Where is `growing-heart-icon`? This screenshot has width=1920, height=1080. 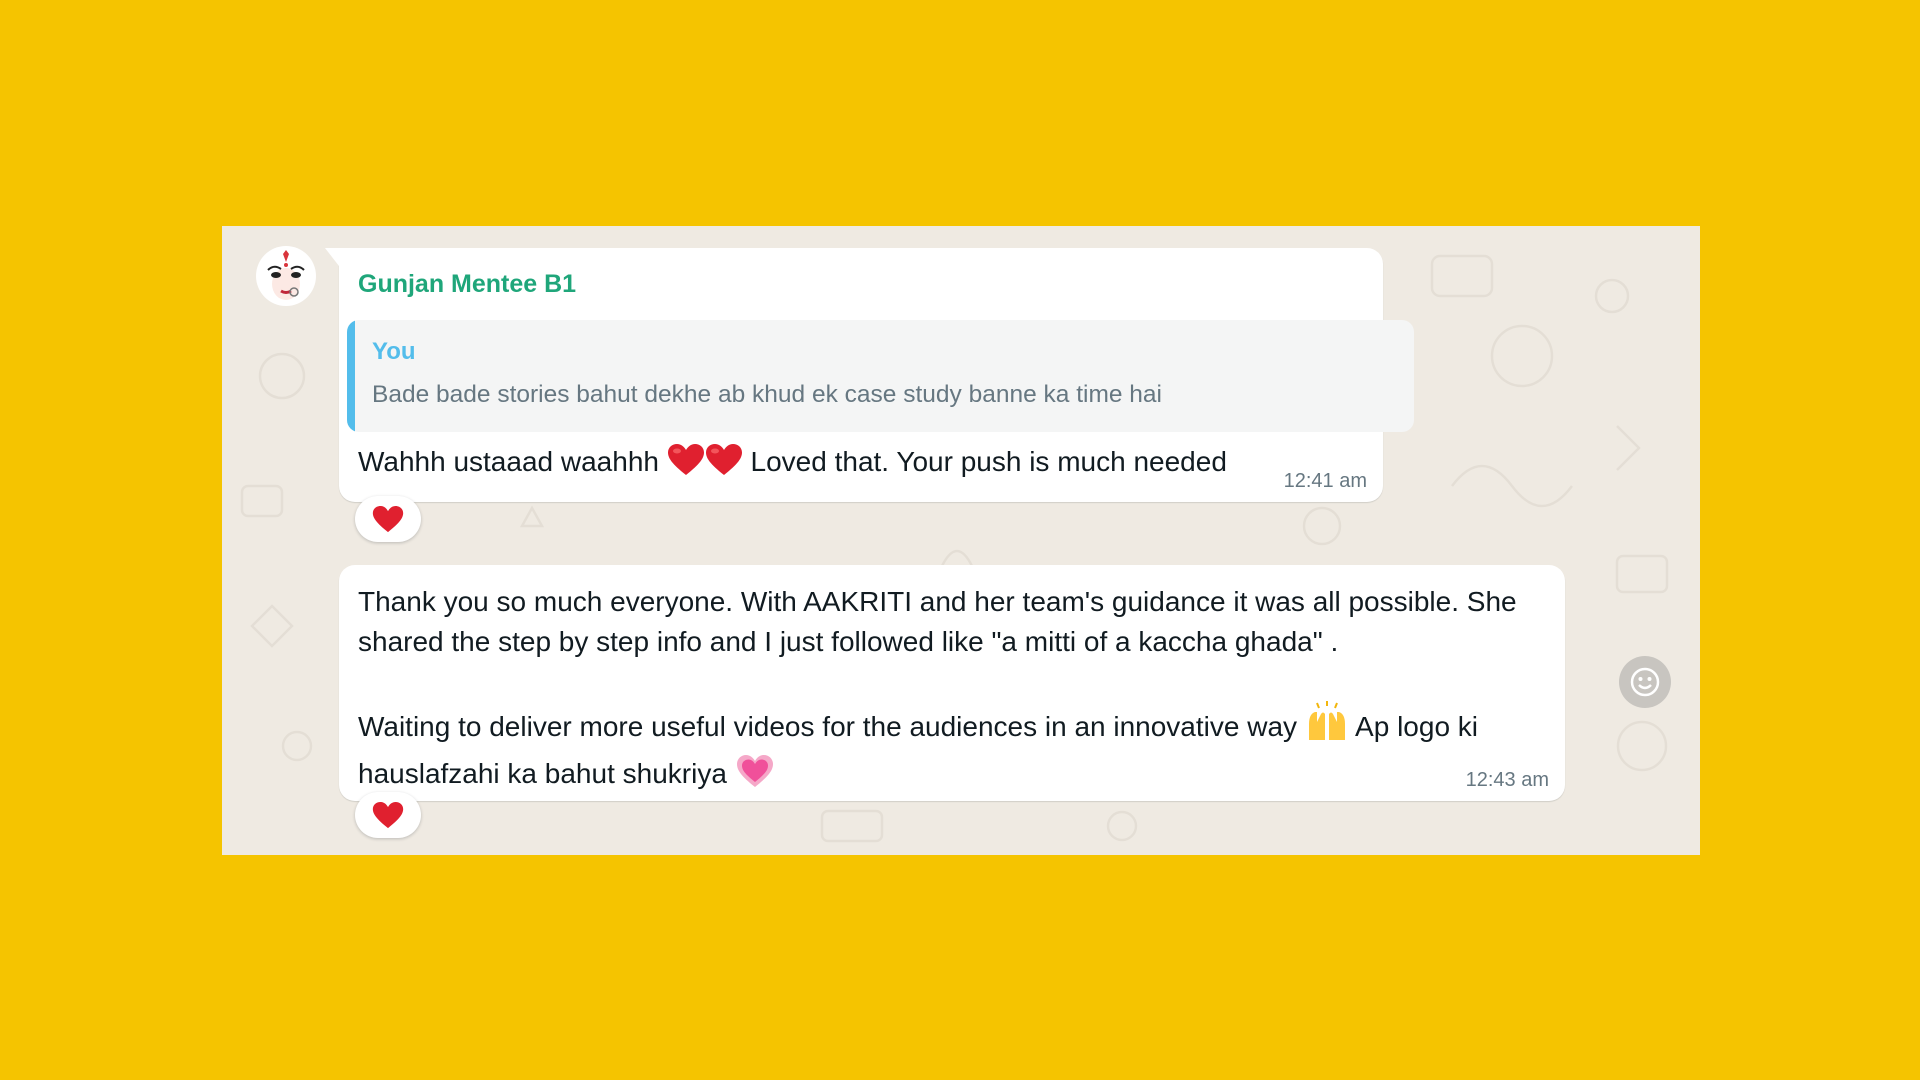 growing-heart-icon is located at coordinates (755, 776).